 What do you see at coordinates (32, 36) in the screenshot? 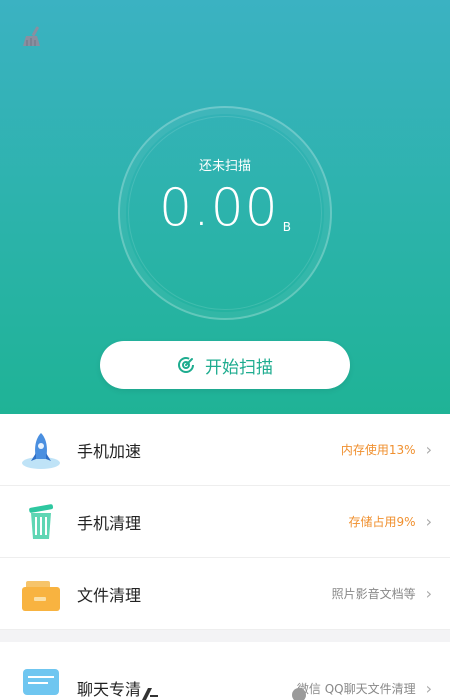
I see `broom-icon` at bounding box center [32, 36].